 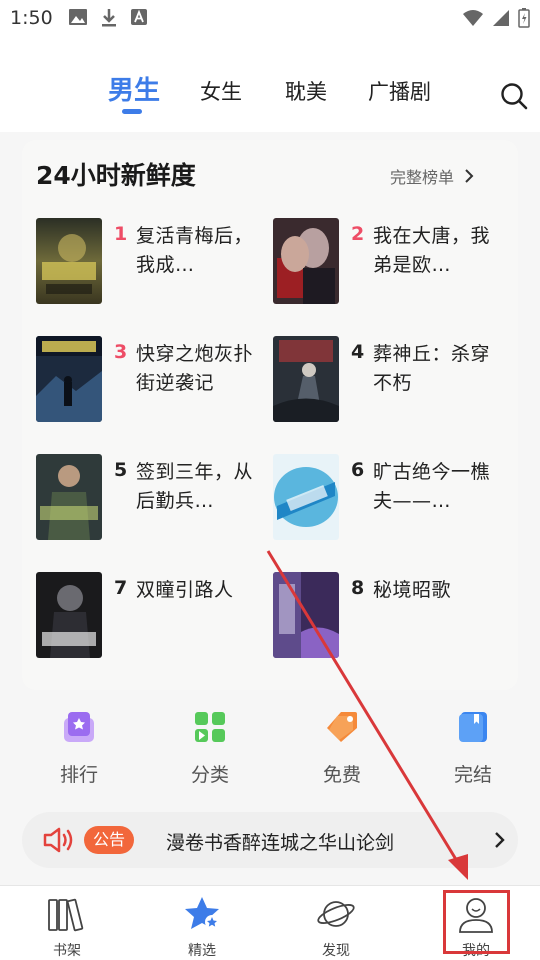 What do you see at coordinates (473, 748) in the screenshot?
I see `shortcut-completed: 完结` at bounding box center [473, 748].